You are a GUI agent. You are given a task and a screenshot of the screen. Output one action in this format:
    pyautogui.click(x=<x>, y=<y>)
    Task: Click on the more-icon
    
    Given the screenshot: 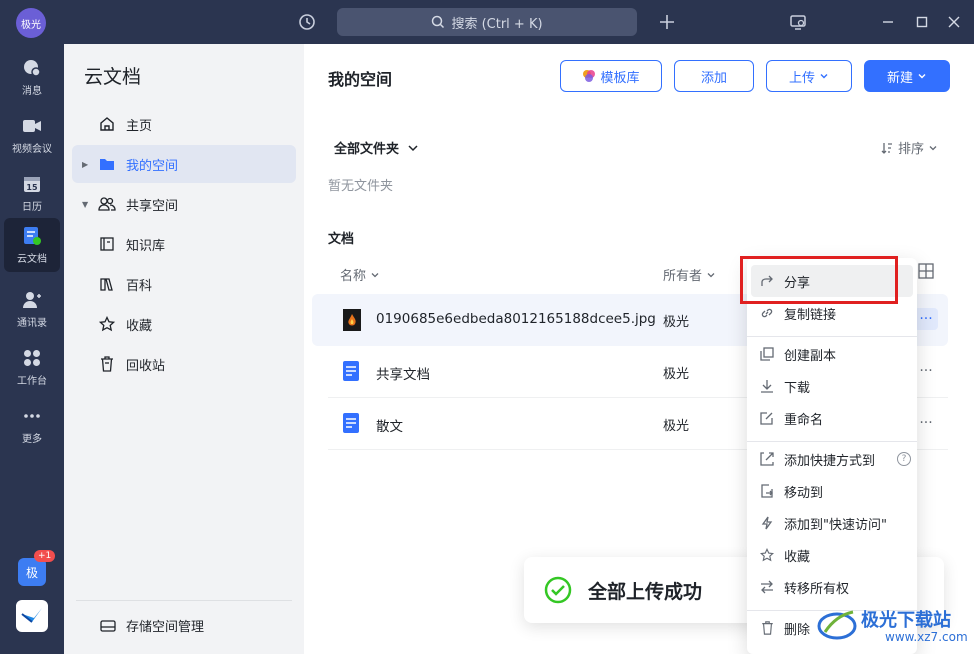 What is the action you would take?
    pyautogui.click(x=32, y=416)
    